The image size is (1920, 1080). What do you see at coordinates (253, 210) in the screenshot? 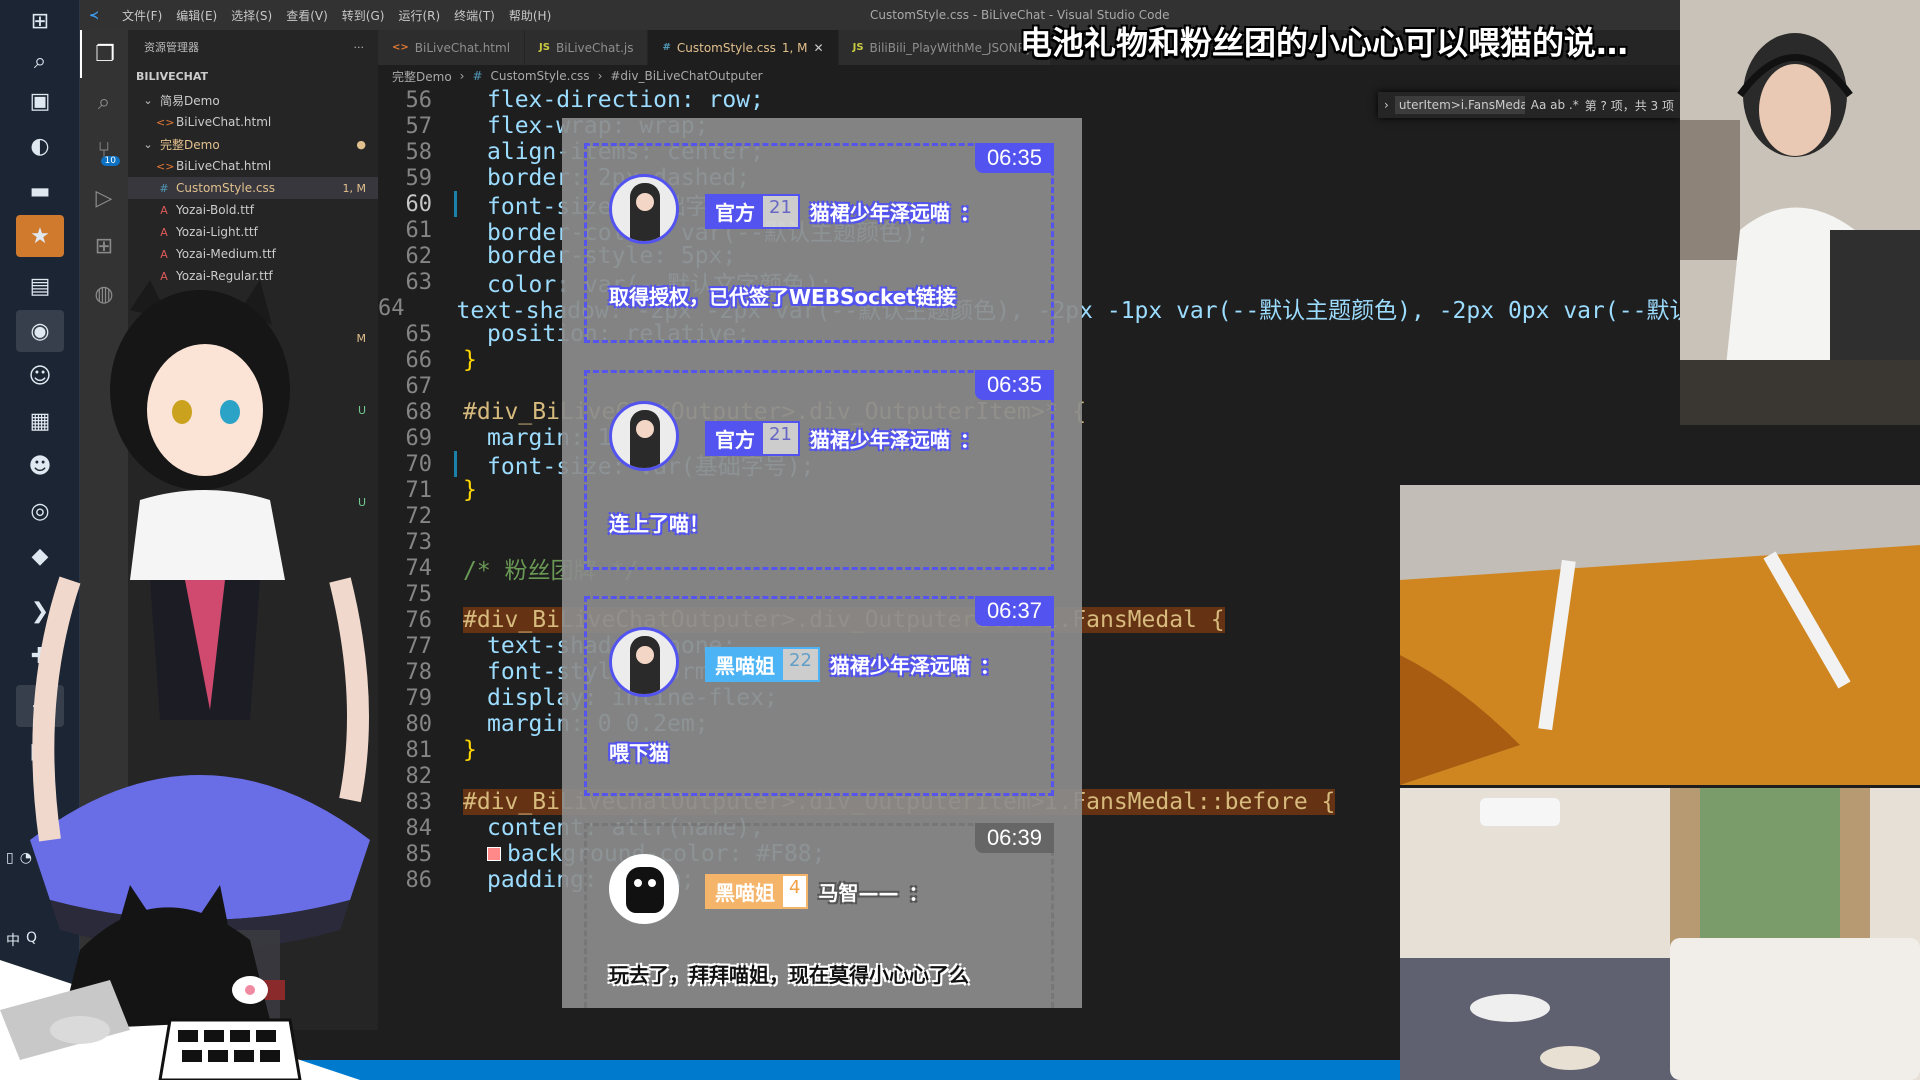
I see `tree-file: A Yozai-Bold.ttf` at bounding box center [253, 210].